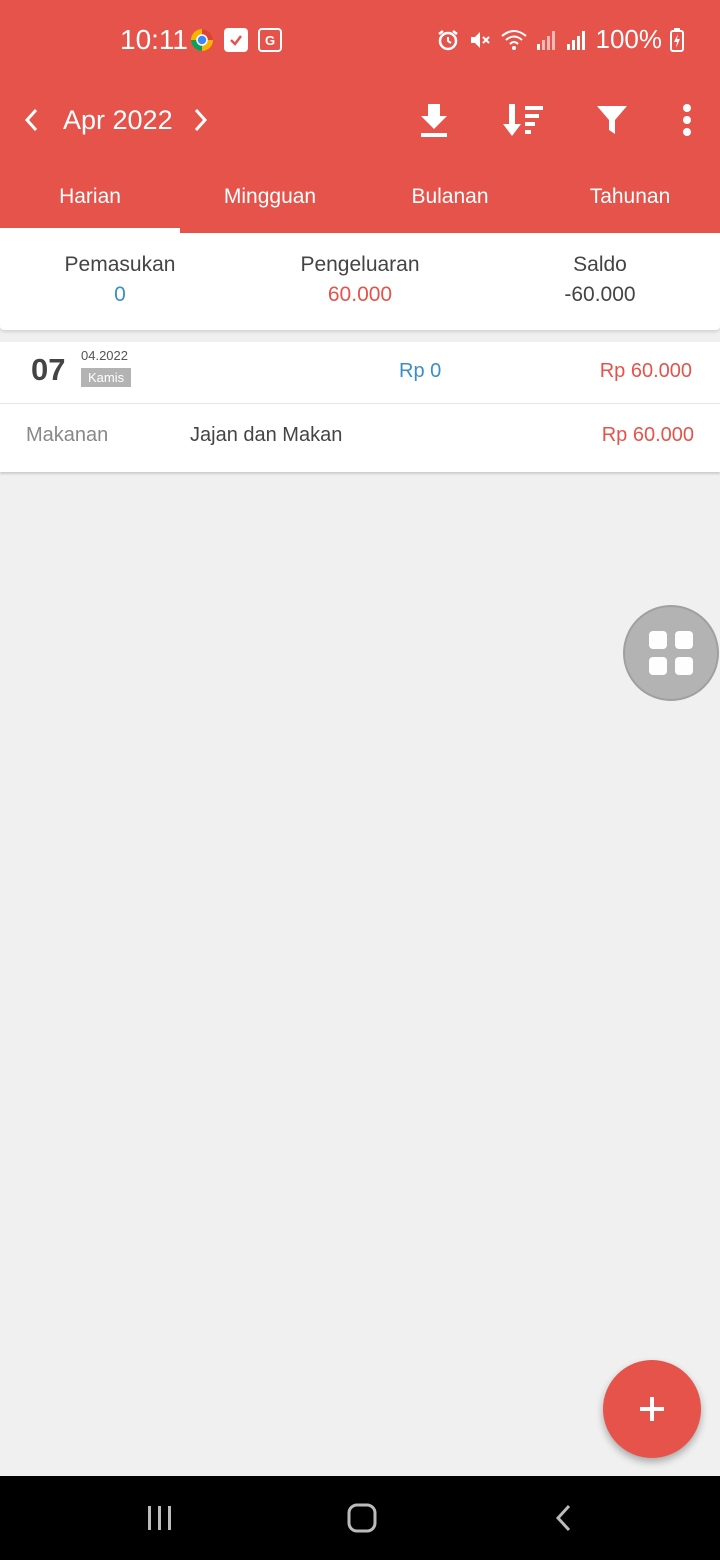 This screenshot has height=1560, width=720. I want to click on income-summary: Pemasukan 0, so click(120, 281).